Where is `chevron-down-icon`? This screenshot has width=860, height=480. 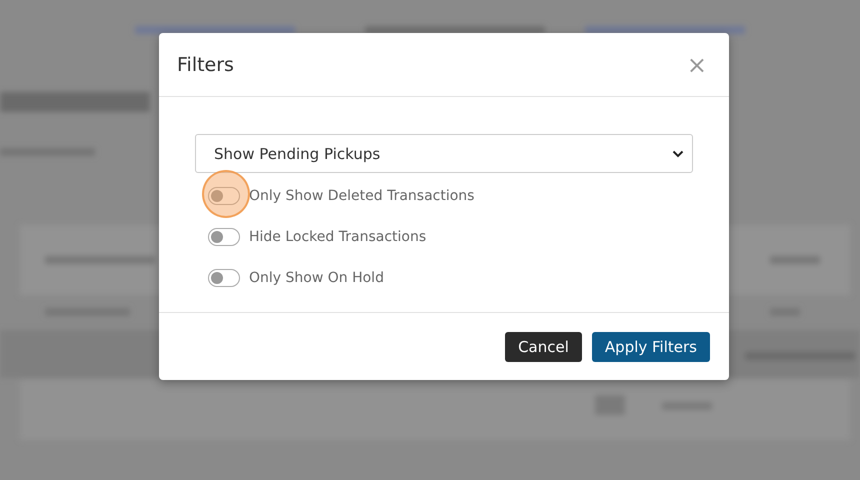 chevron-down-icon is located at coordinates (678, 154).